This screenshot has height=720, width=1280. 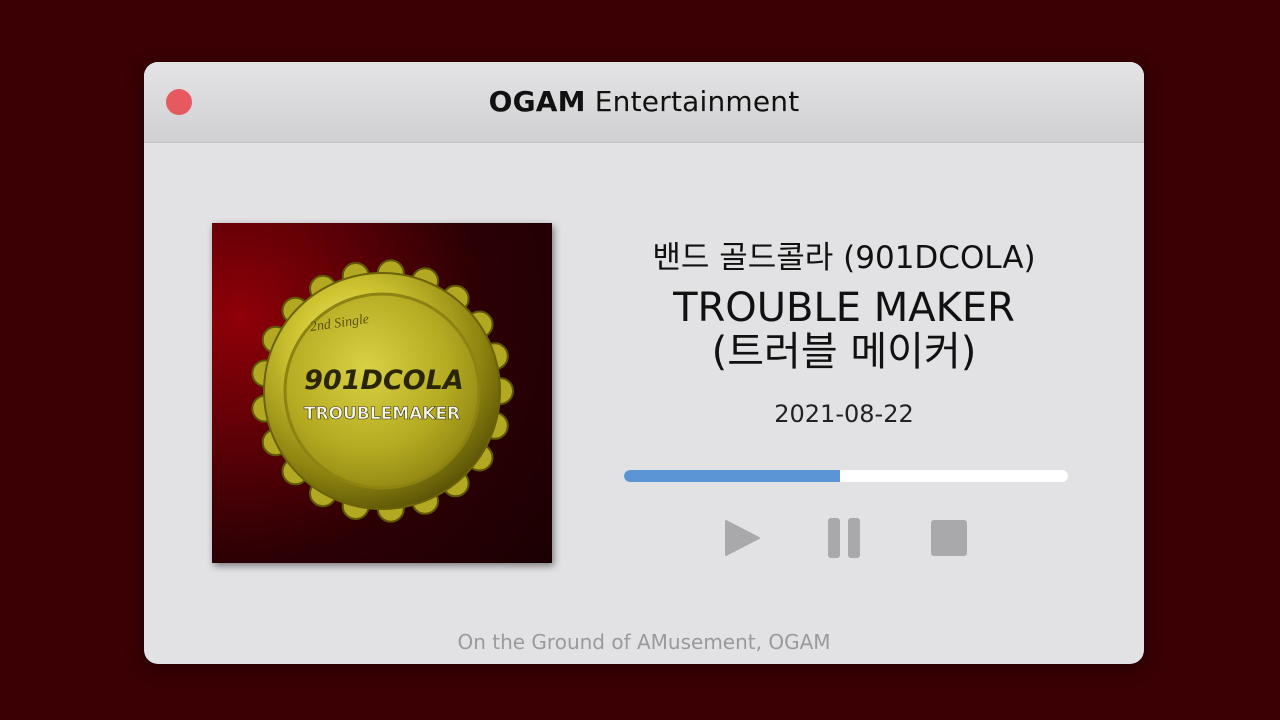 I want to click on progress-bar, so click(x=846, y=476).